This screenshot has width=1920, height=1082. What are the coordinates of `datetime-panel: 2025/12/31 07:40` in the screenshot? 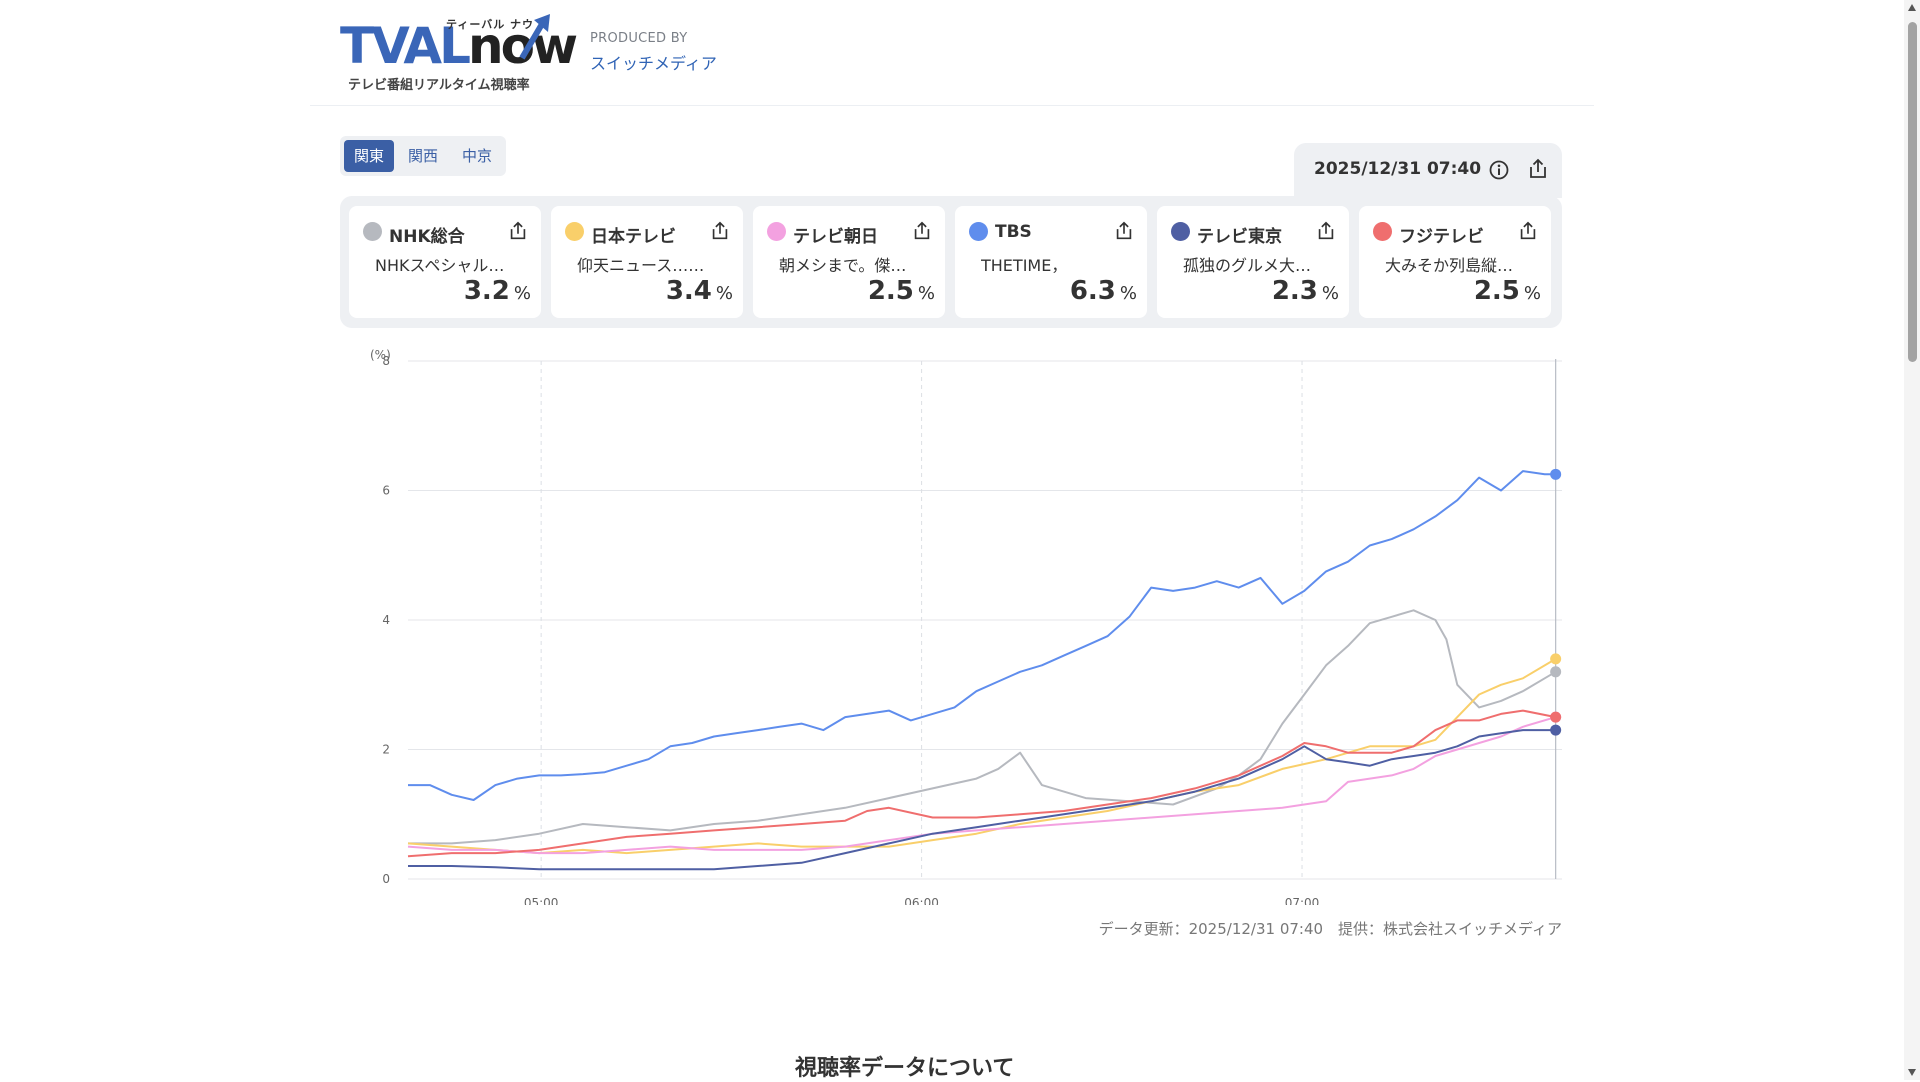 It's located at (1428, 170).